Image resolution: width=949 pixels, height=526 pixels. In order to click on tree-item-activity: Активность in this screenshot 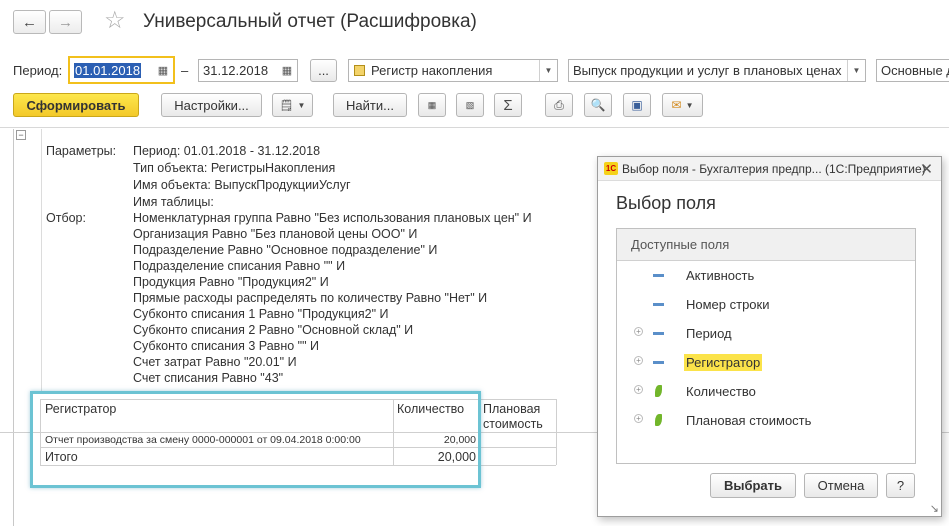, I will do `click(766, 275)`.